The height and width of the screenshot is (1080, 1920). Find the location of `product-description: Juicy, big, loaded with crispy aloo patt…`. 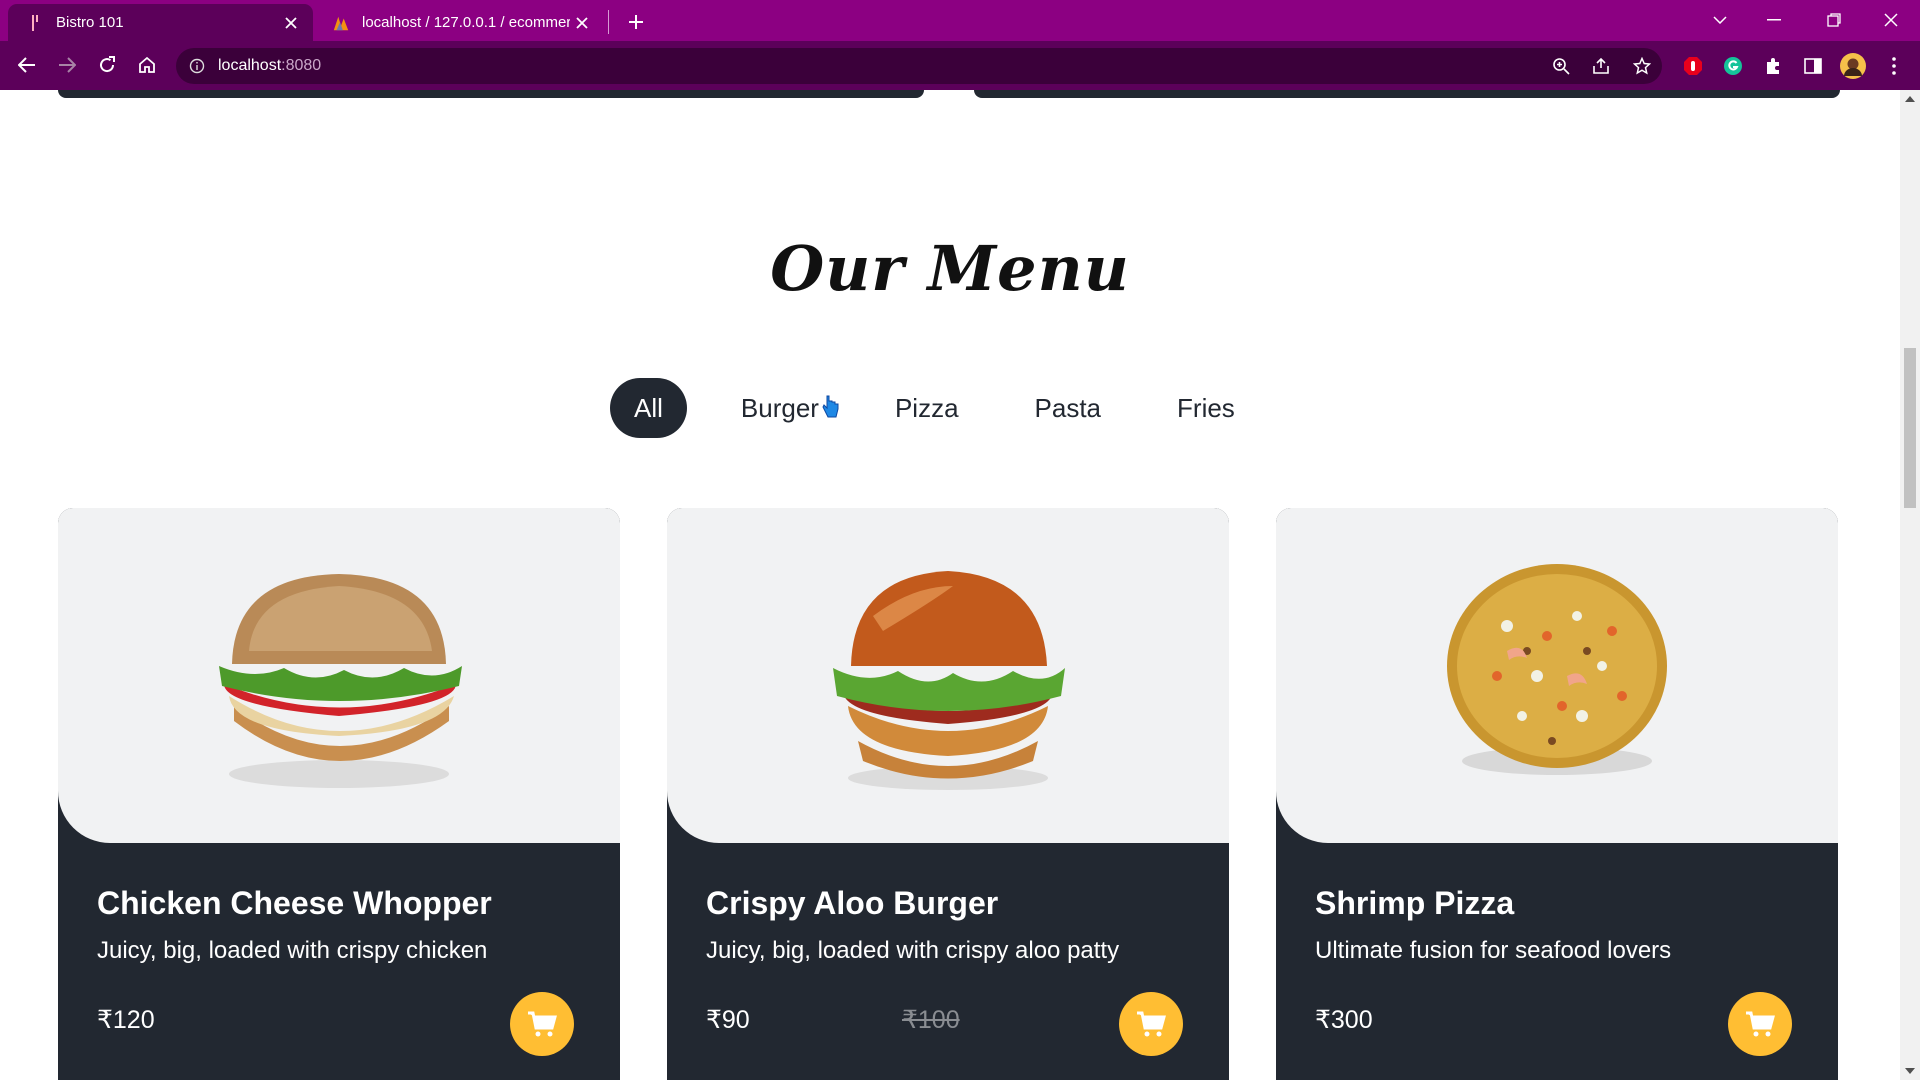

product-description: Juicy, big, loaded with crispy aloo patt… is located at coordinates (913, 950).